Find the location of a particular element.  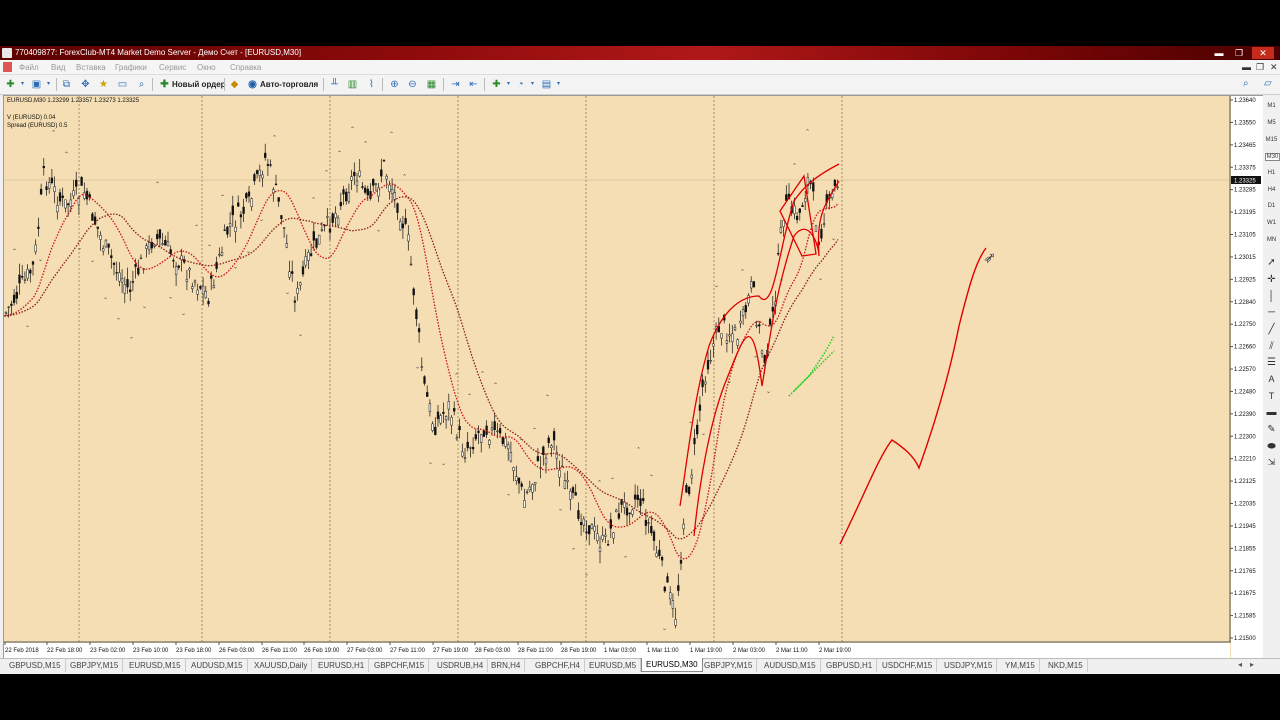

chart-tab-gbpusd-m15: GBPUSD,M15 is located at coordinates (35, 665).